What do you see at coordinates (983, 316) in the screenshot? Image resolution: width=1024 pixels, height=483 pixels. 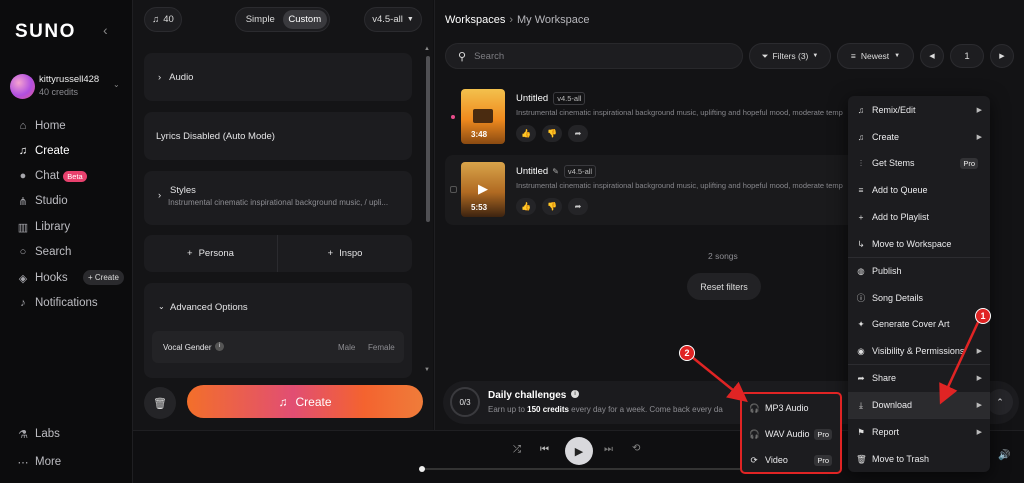 I see `annotation-badge-1: 1` at bounding box center [983, 316].